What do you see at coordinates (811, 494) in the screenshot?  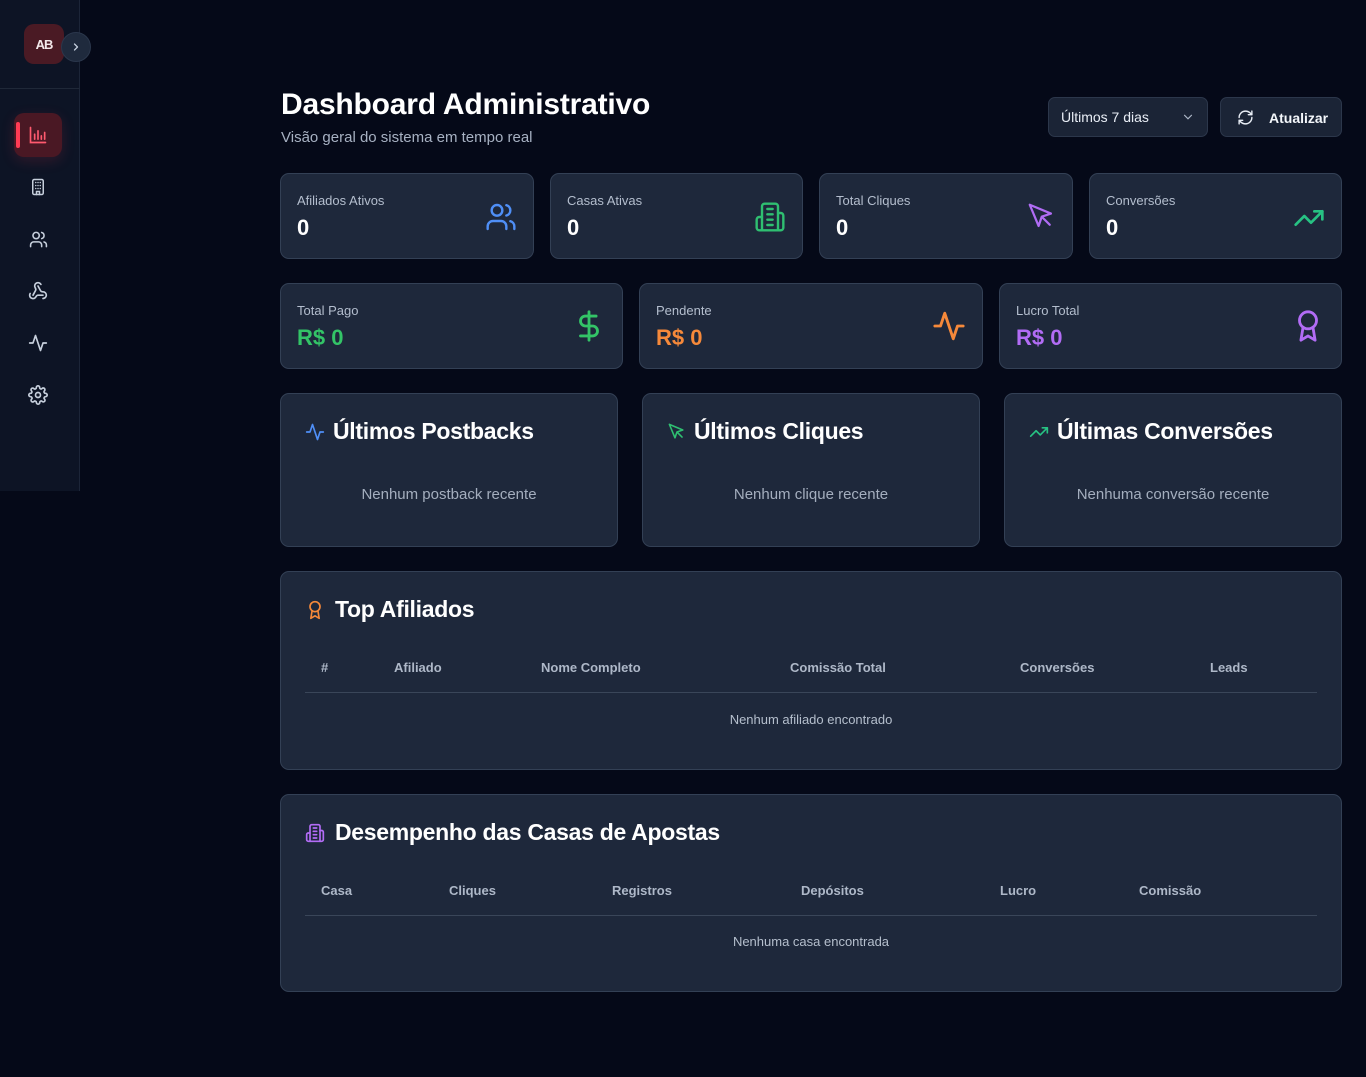 I see `empty-state: Nenhum clique recente` at bounding box center [811, 494].